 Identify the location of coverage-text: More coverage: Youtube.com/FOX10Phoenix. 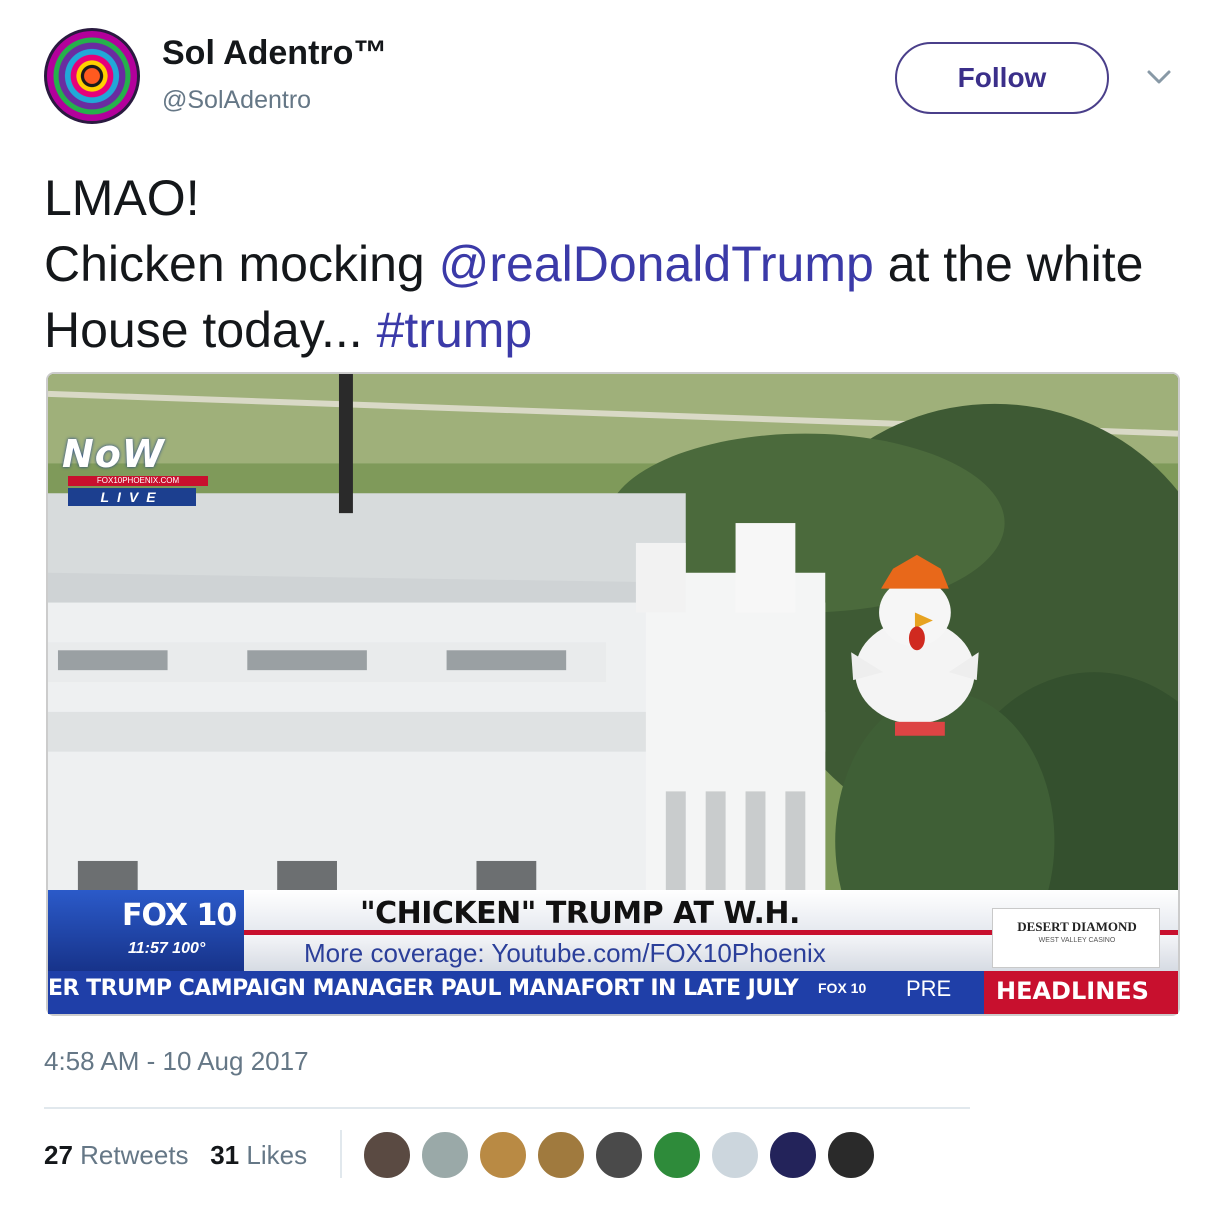
(565, 953).